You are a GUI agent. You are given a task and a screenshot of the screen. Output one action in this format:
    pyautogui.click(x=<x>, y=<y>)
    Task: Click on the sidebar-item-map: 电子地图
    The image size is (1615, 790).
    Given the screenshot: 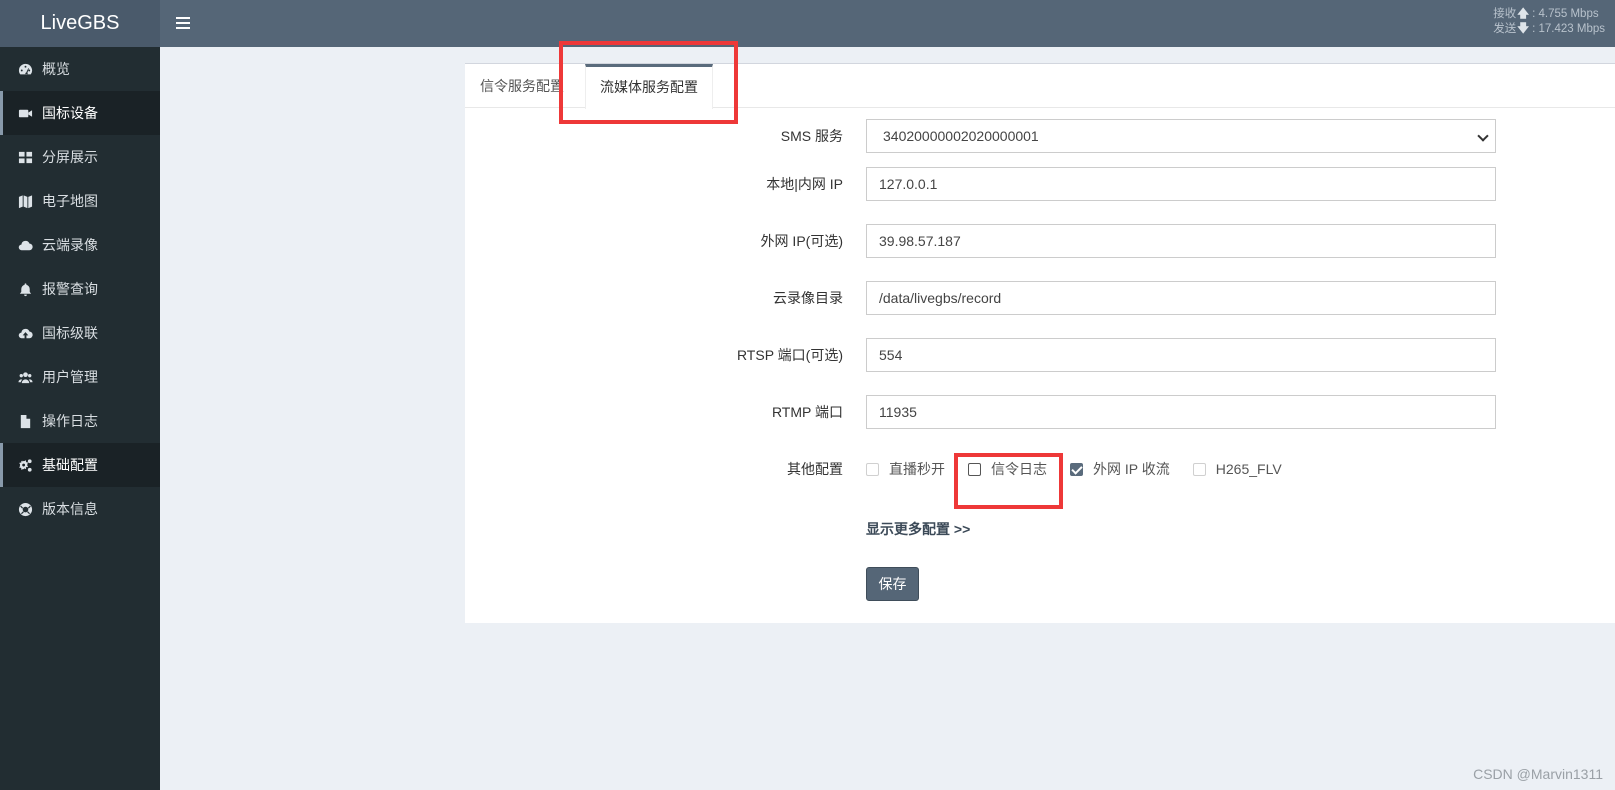 What is the action you would take?
    pyautogui.click(x=80, y=201)
    